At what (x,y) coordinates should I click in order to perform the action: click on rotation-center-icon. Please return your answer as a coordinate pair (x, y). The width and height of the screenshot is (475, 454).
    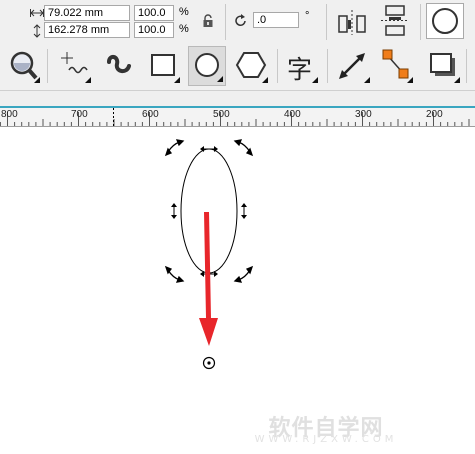
    Looking at the image, I should click on (209, 363).